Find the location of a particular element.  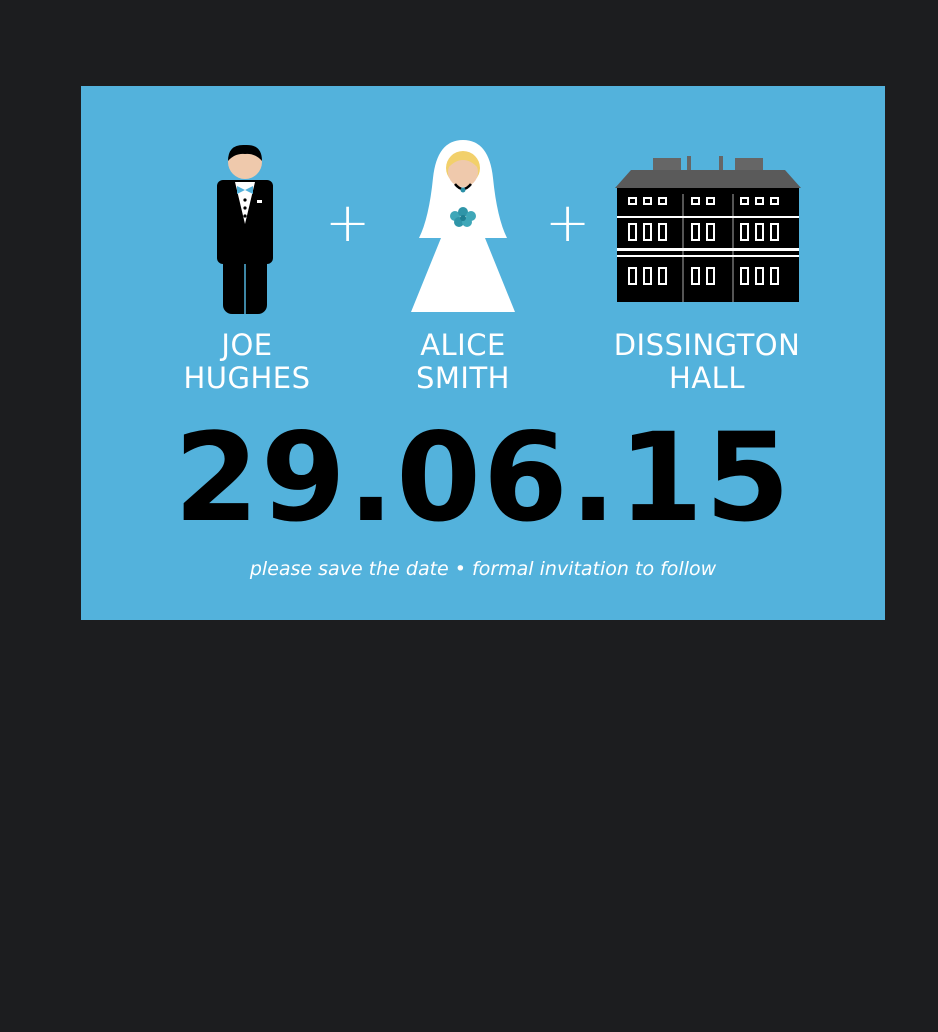

hall-building-icon is located at coordinates (708, 229).